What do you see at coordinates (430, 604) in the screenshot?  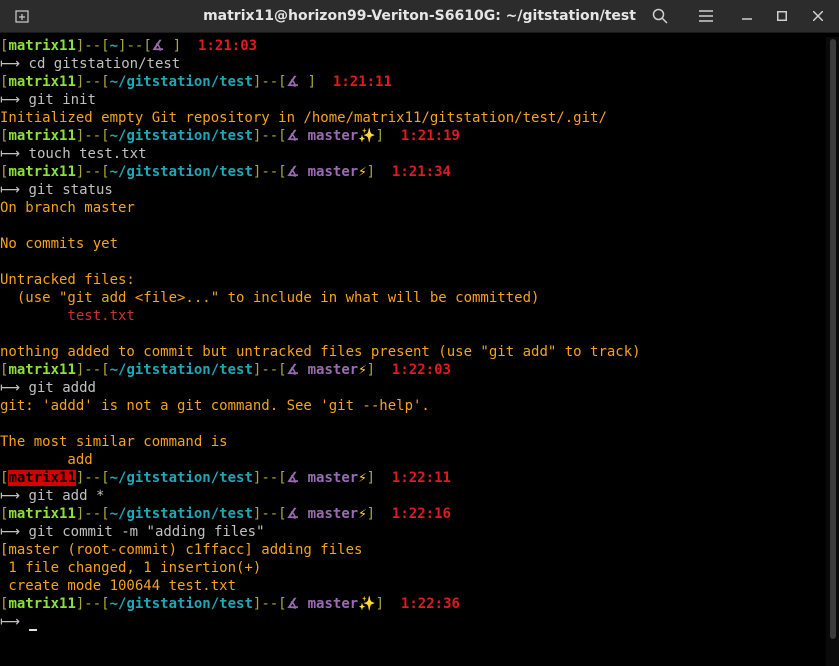 I see `prompt-time: 1:22:36` at bounding box center [430, 604].